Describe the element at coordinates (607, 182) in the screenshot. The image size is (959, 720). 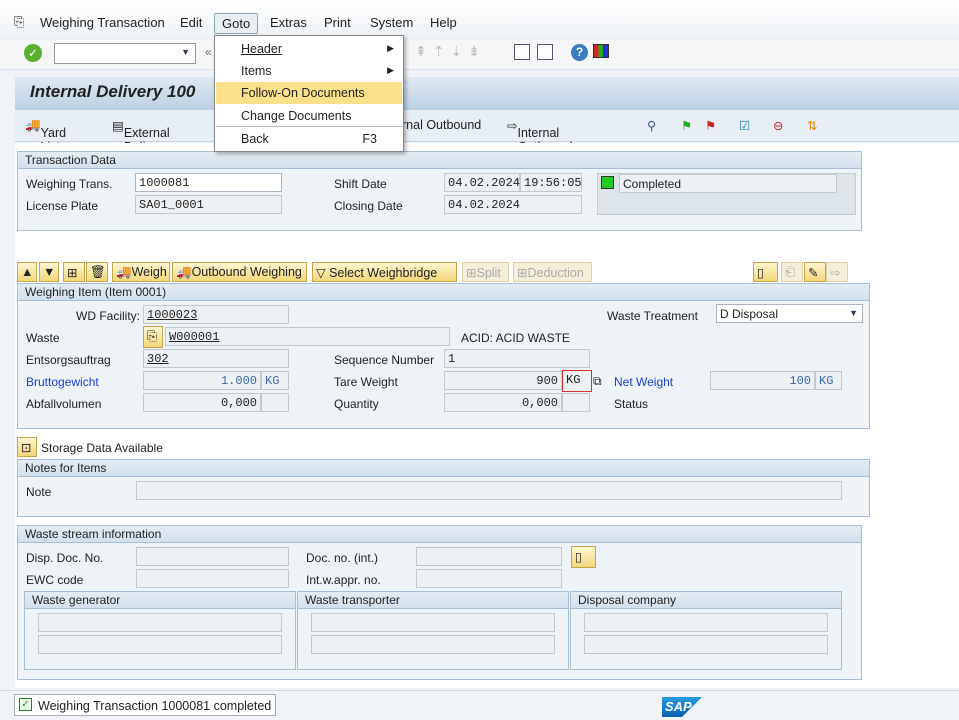
I see `status-light-icon` at that location.